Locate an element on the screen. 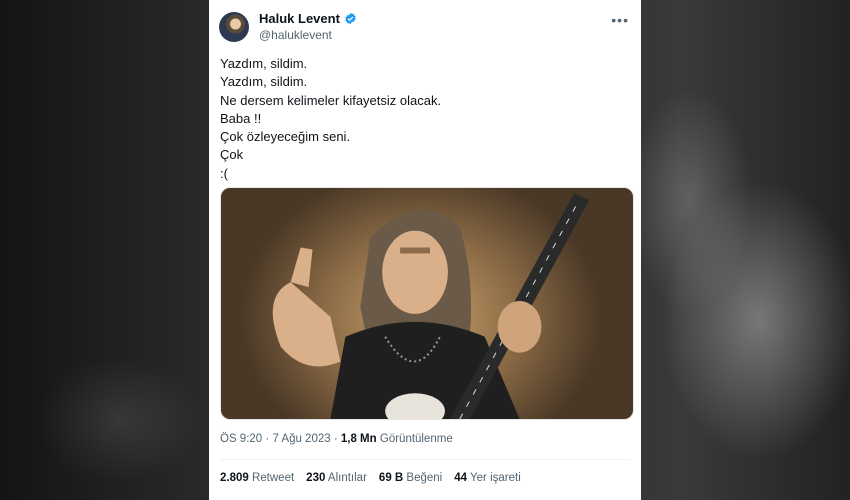 The height and width of the screenshot is (500, 850). tweet-line: Baba !! is located at coordinates (241, 118).